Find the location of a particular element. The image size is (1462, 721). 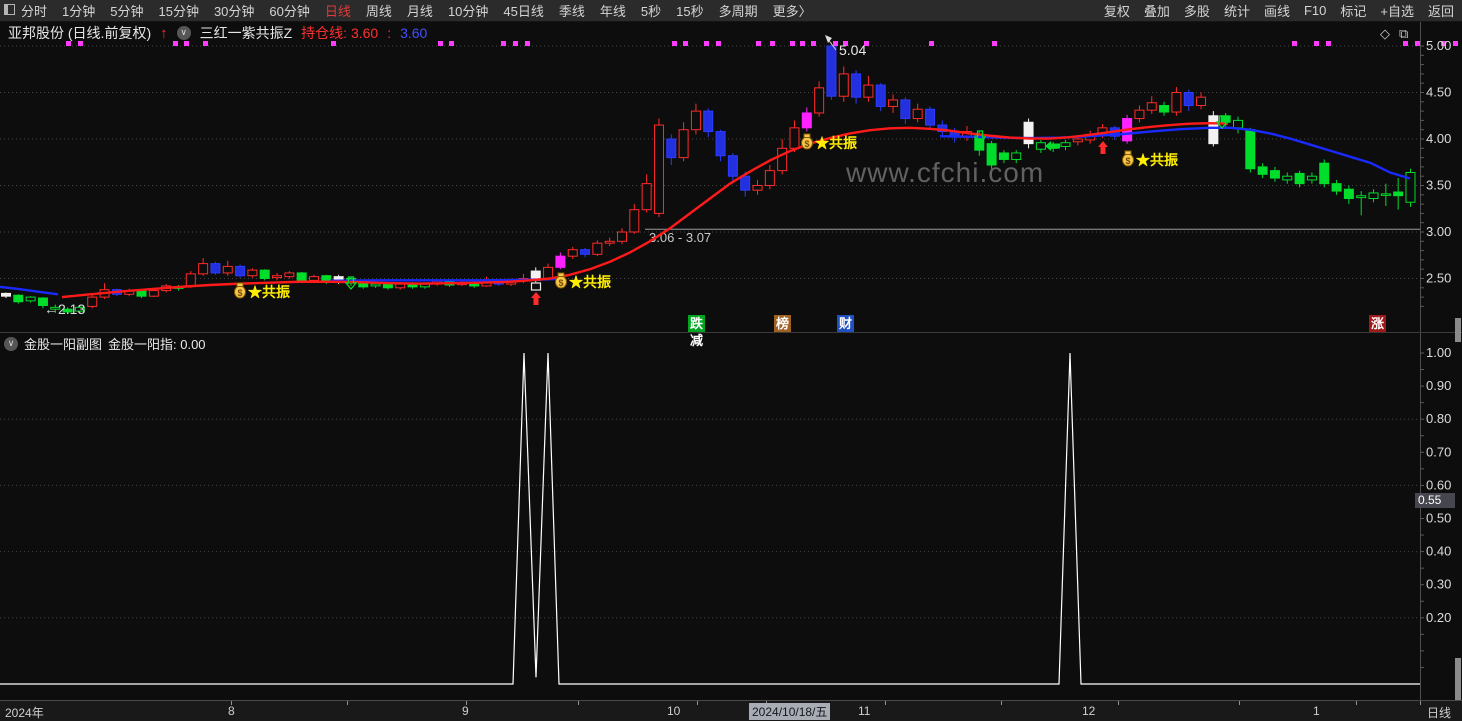

stock-title: 亚邦股份 (日线.前复权) is located at coordinates (79, 33).